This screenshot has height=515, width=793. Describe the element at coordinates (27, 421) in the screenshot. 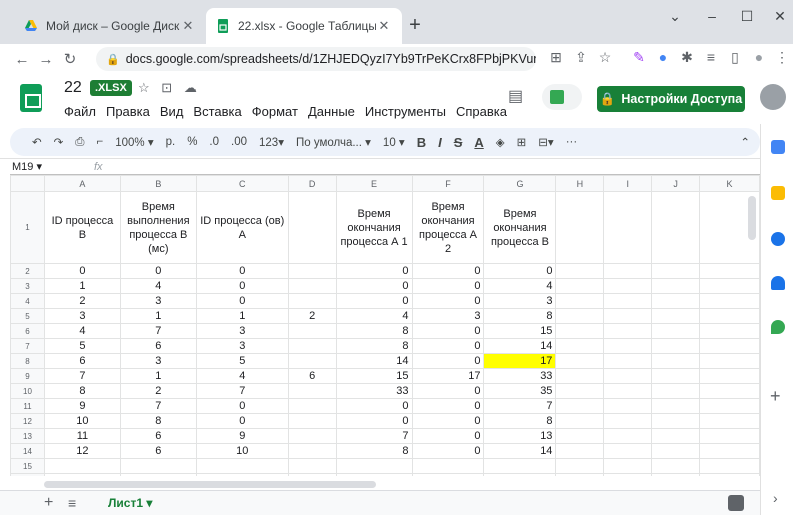

I see `row-number: 12` at that location.